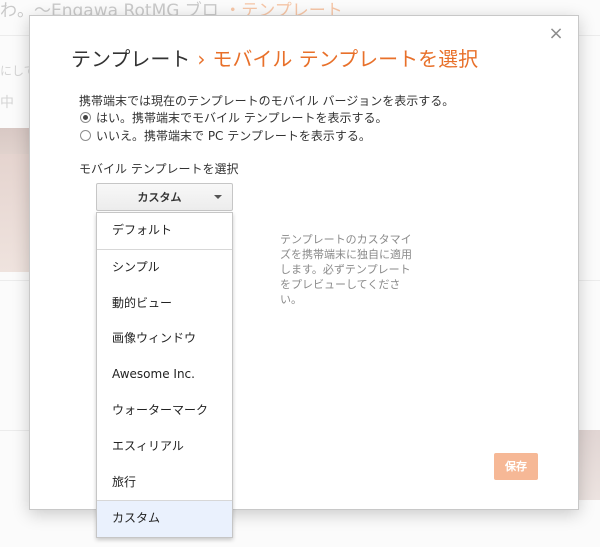 The image size is (600, 547). What do you see at coordinates (85, 117) in the screenshot?
I see `radio-button-yes` at bounding box center [85, 117].